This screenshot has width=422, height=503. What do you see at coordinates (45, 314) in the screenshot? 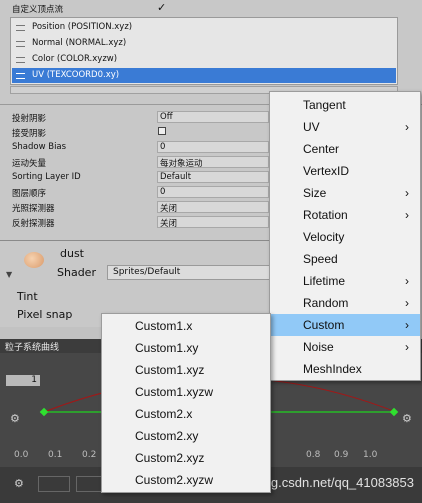
I see `pixel-snap-label: Pixel snap` at bounding box center [45, 314].